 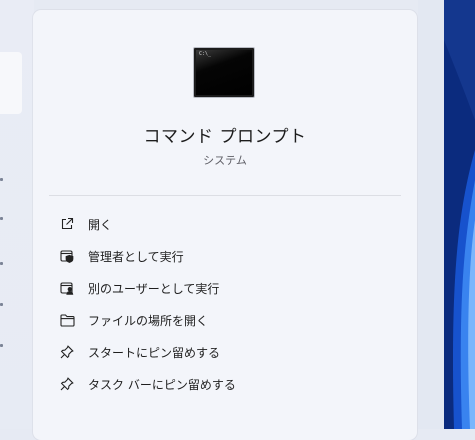 What do you see at coordinates (225, 195) in the screenshot?
I see `divider` at bounding box center [225, 195].